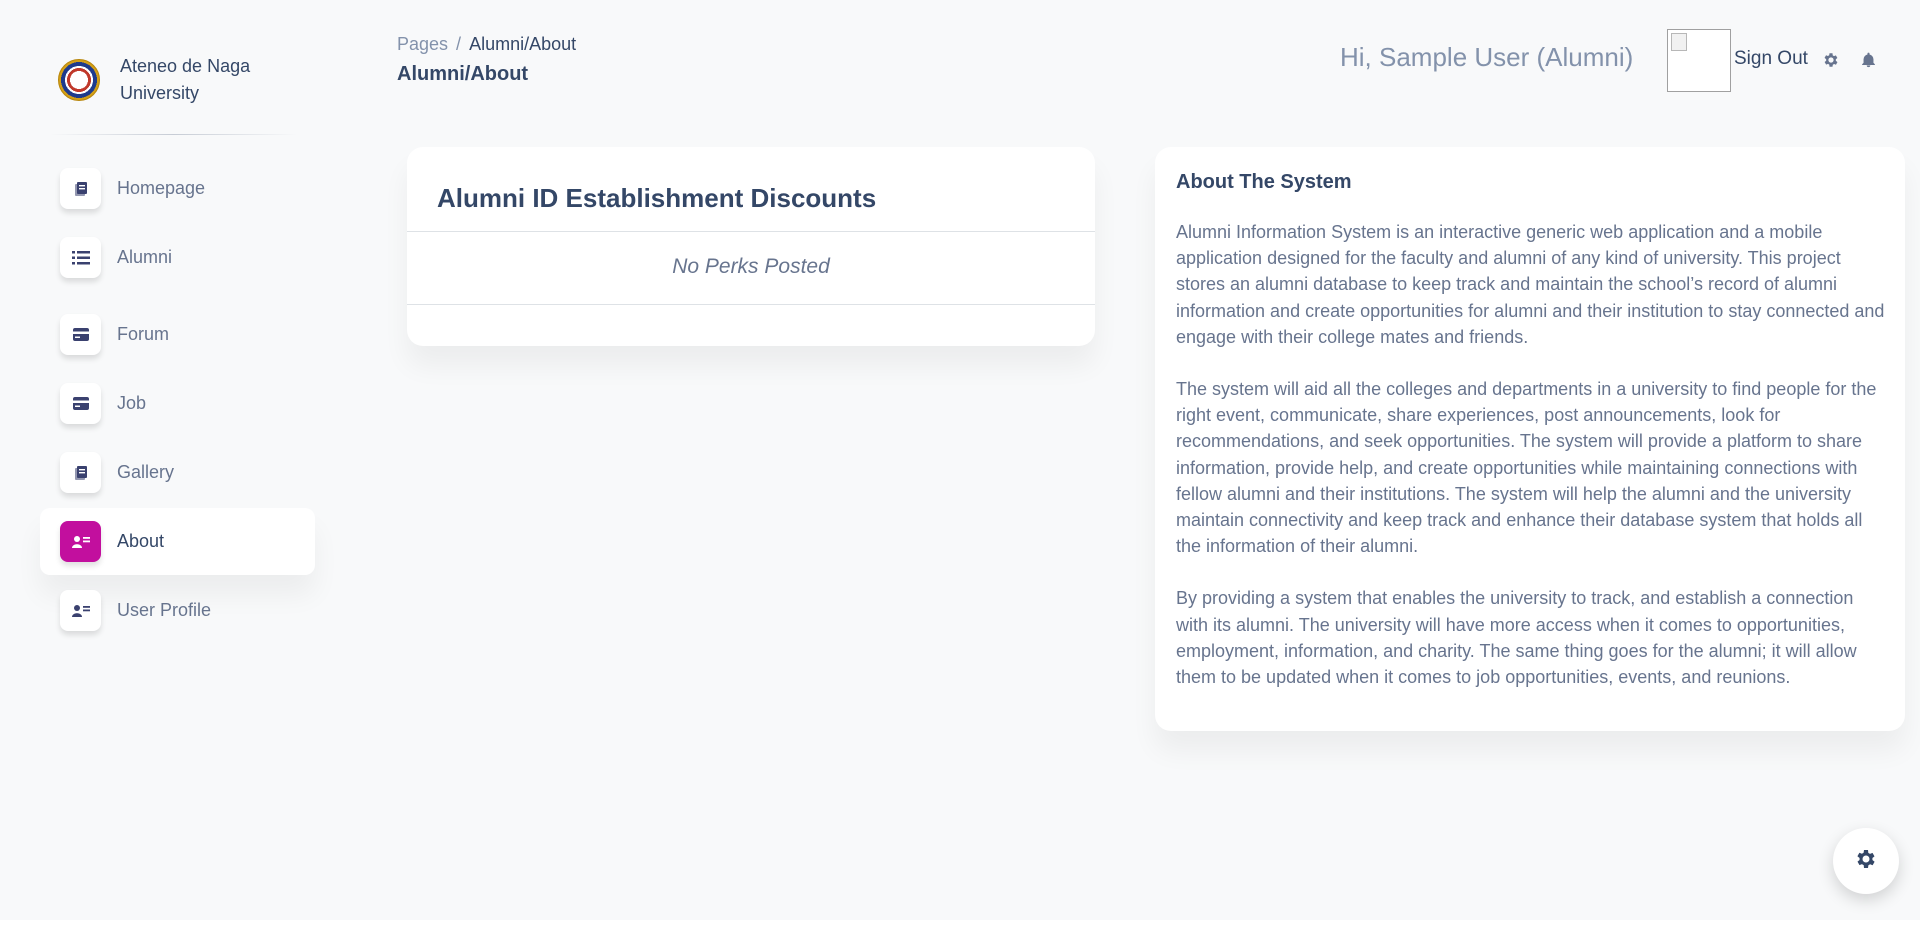 The height and width of the screenshot is (933, 1920). I want to click on brand-name: Ateneo de Naga University, so click(185, 79).